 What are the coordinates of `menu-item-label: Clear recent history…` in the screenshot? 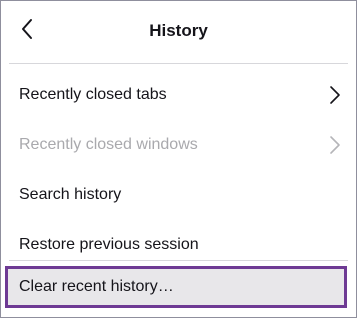 It's located at (96, 286).